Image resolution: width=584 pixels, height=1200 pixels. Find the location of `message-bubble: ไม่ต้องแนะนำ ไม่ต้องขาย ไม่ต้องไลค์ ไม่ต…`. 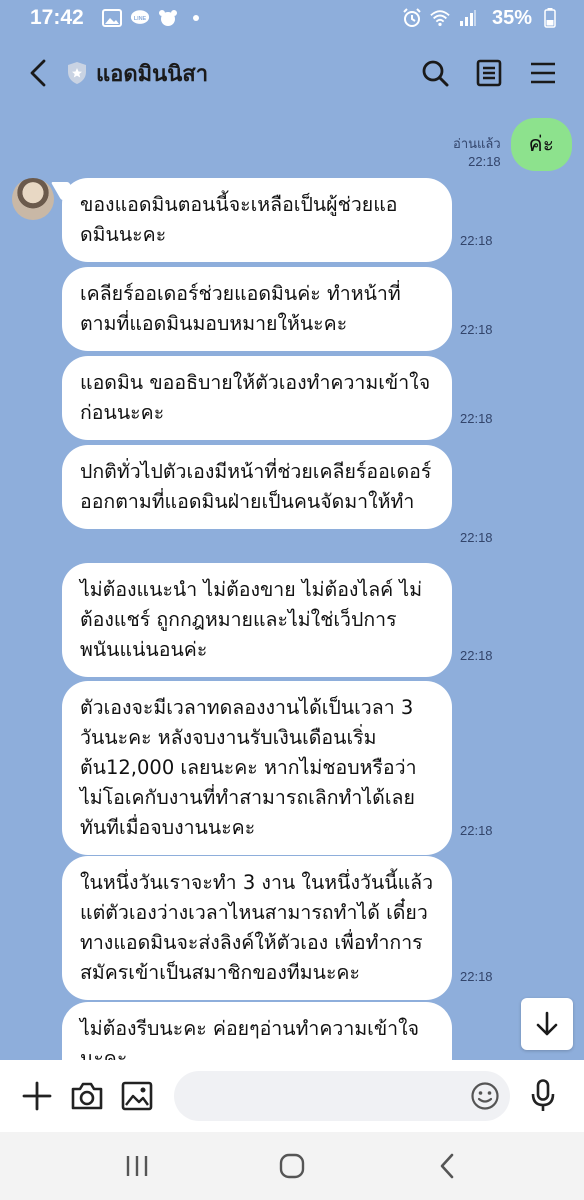

message-bubble: ไม่ต้องแนะนำ ไม่ต้องขาย ไม่ต้องไลค์ ไม่ต… is located at coordinates (257, 620).